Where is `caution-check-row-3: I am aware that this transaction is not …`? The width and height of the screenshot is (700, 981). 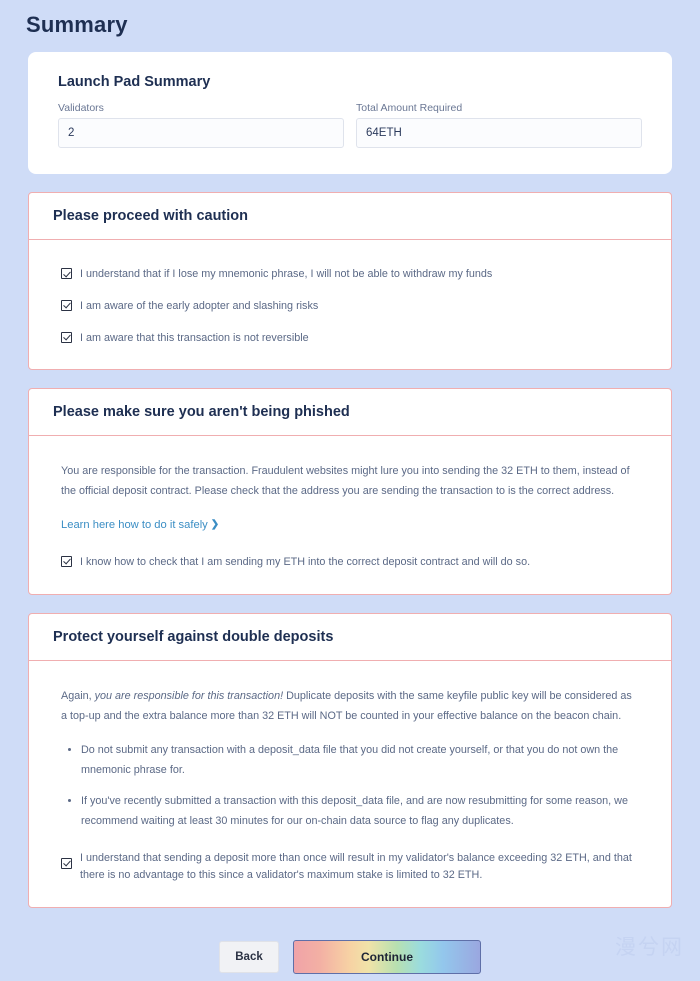 caution-check-row-3: I am aware that this transaction is not … is located at coordinates (350, 339).